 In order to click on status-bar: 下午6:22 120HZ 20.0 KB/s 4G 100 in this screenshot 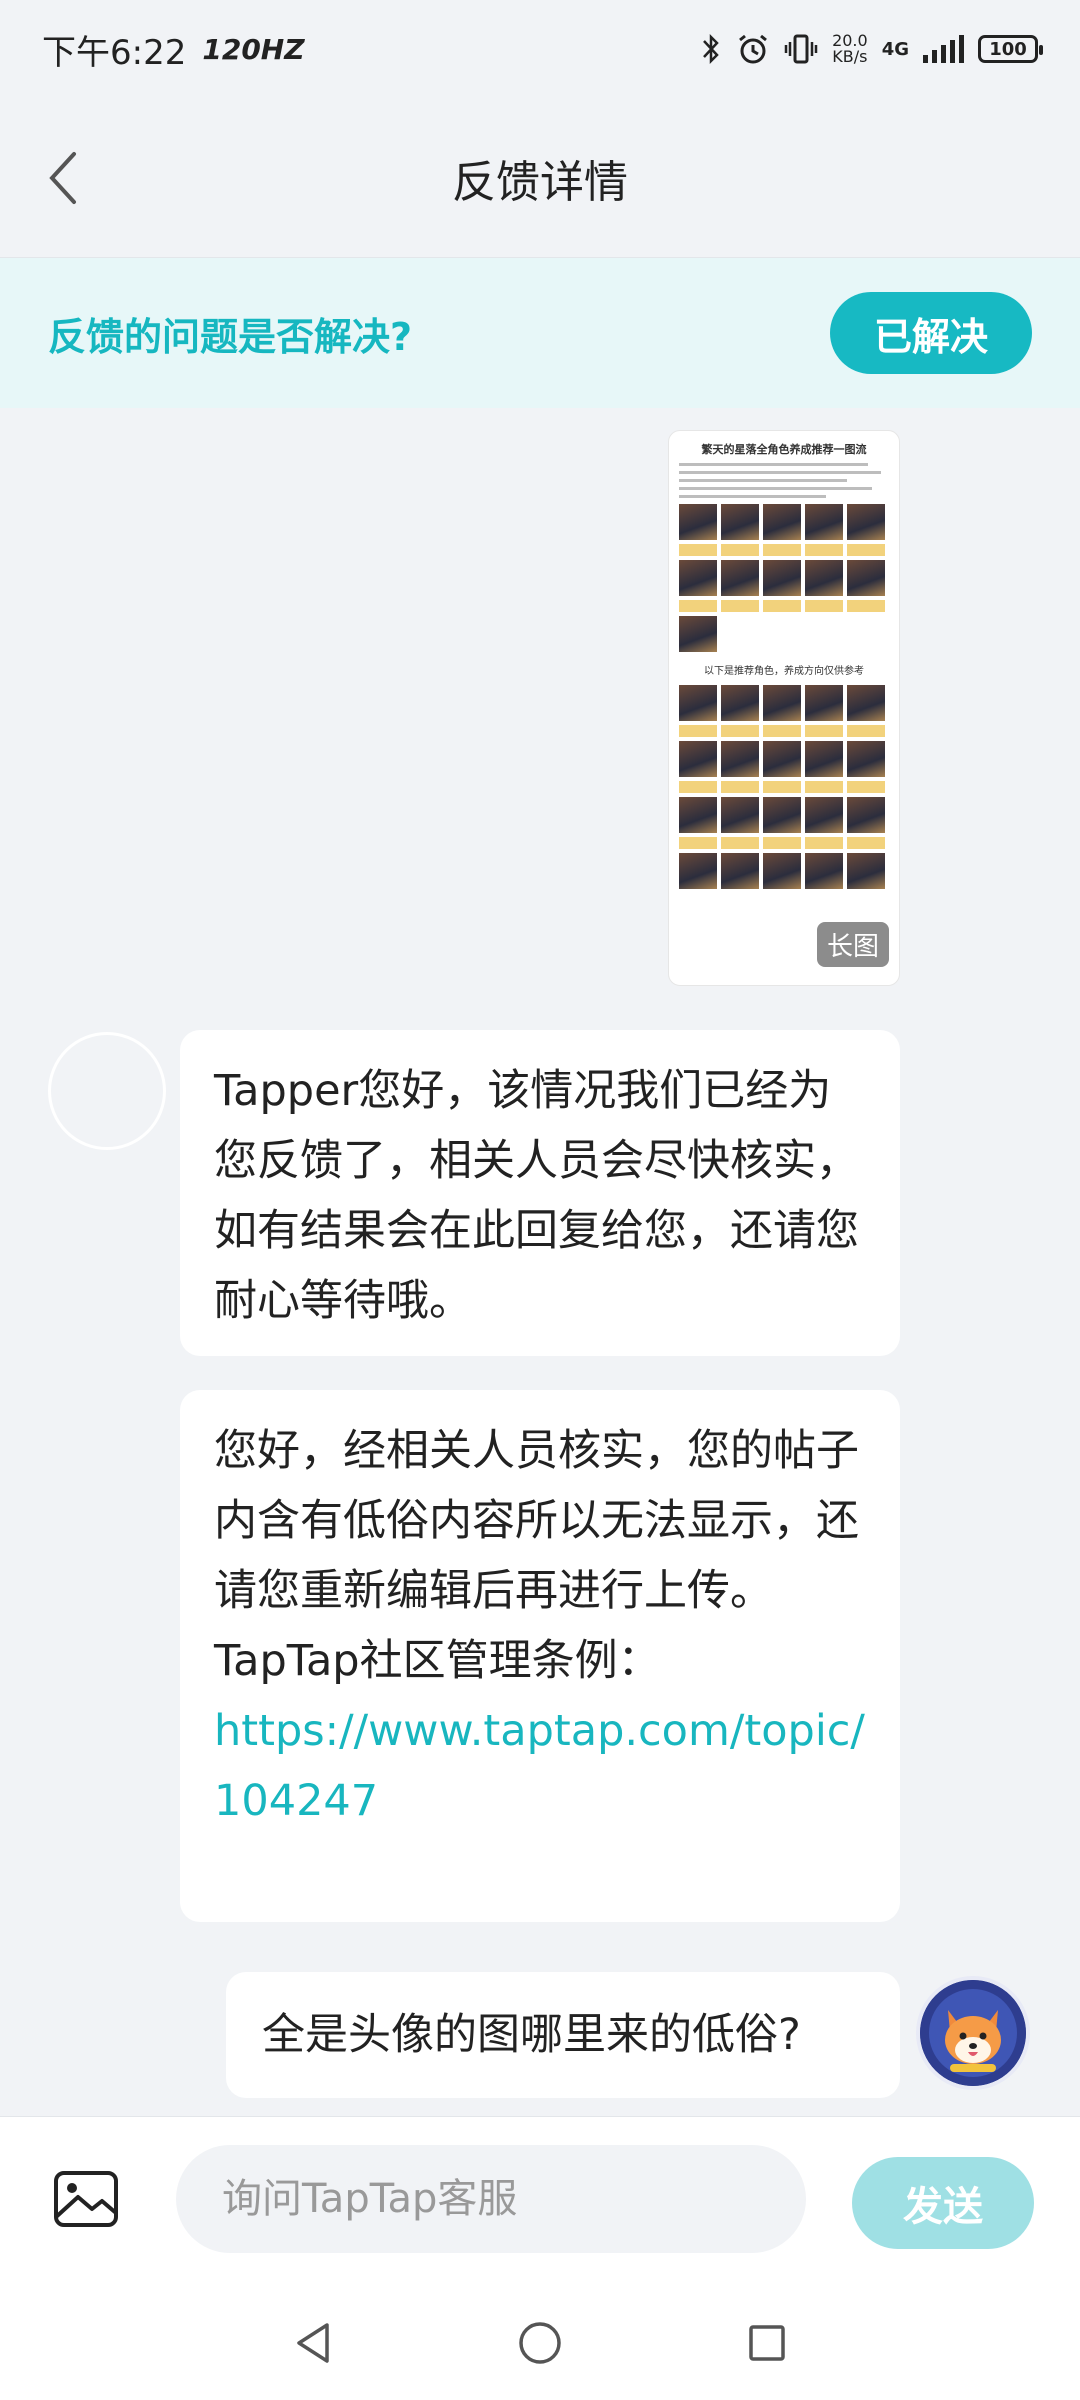, I will do `click(540, 49)`.